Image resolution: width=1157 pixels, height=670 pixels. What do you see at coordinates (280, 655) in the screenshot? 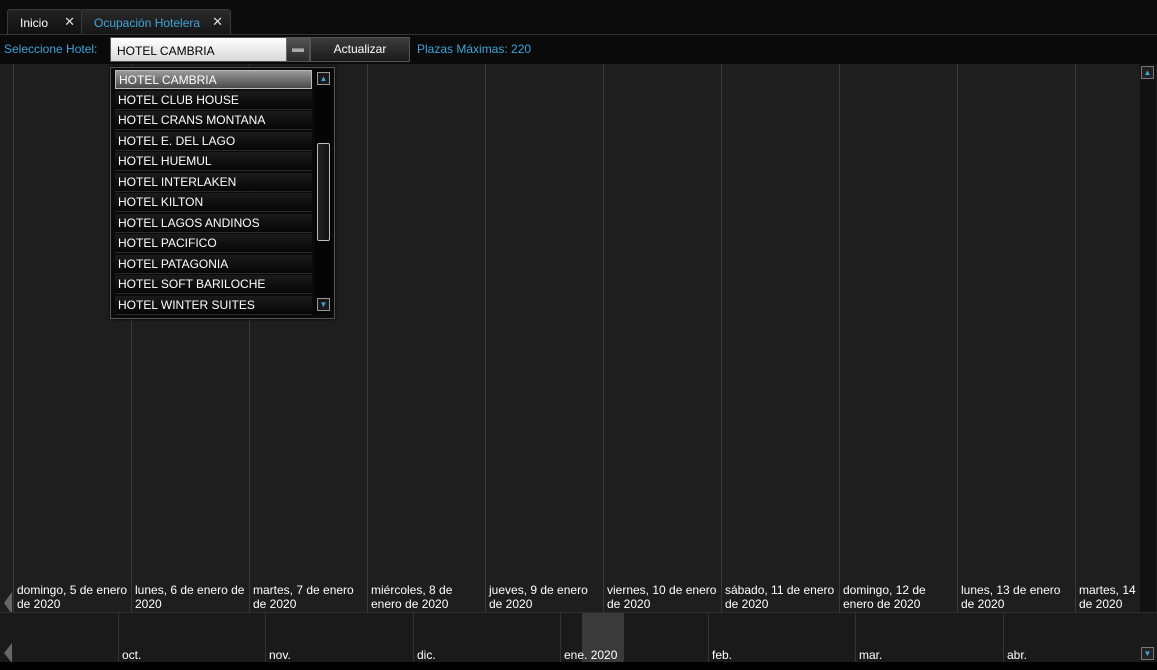
I see `month-label: nov.` at bounding box center [280, 655].